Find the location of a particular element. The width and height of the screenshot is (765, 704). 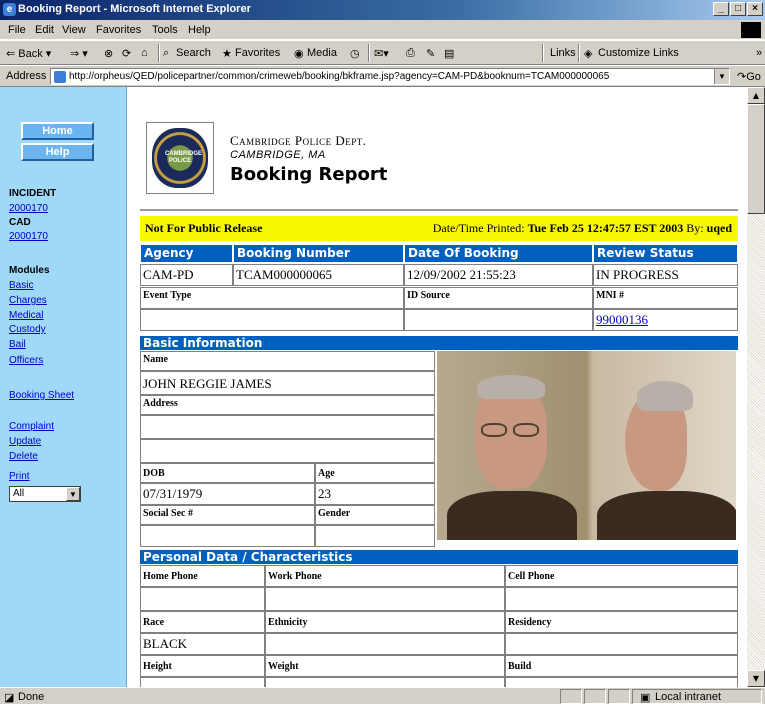

module-medical: Medical is located at coordinates (26, 315).